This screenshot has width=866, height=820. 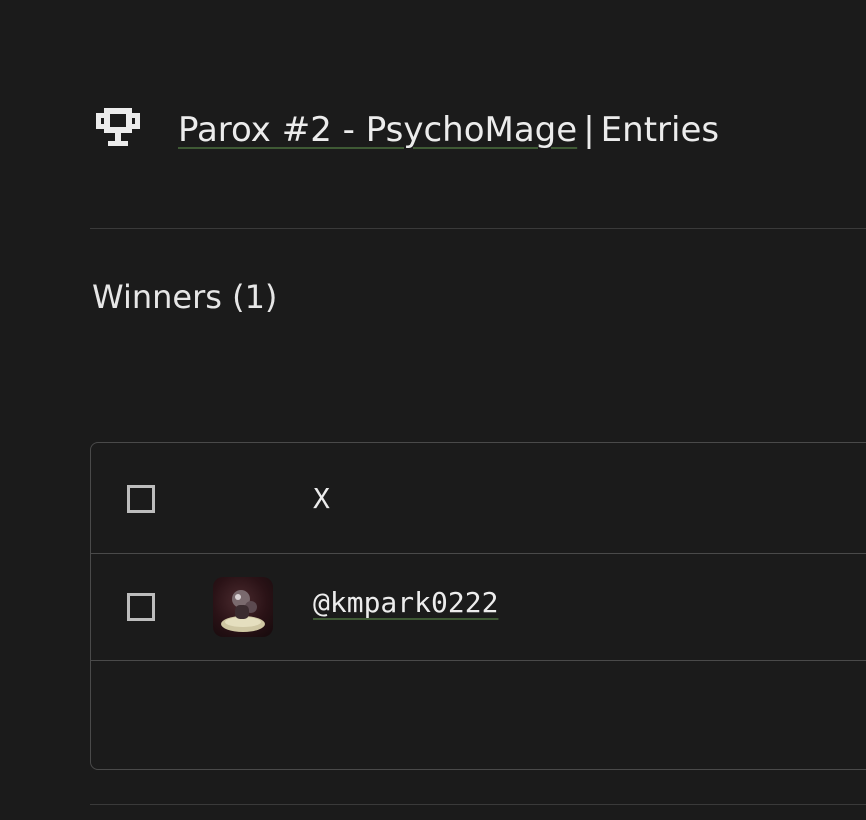 I want to click on winner-handle-link: @kmpark0222, so click(x=405, y=603).